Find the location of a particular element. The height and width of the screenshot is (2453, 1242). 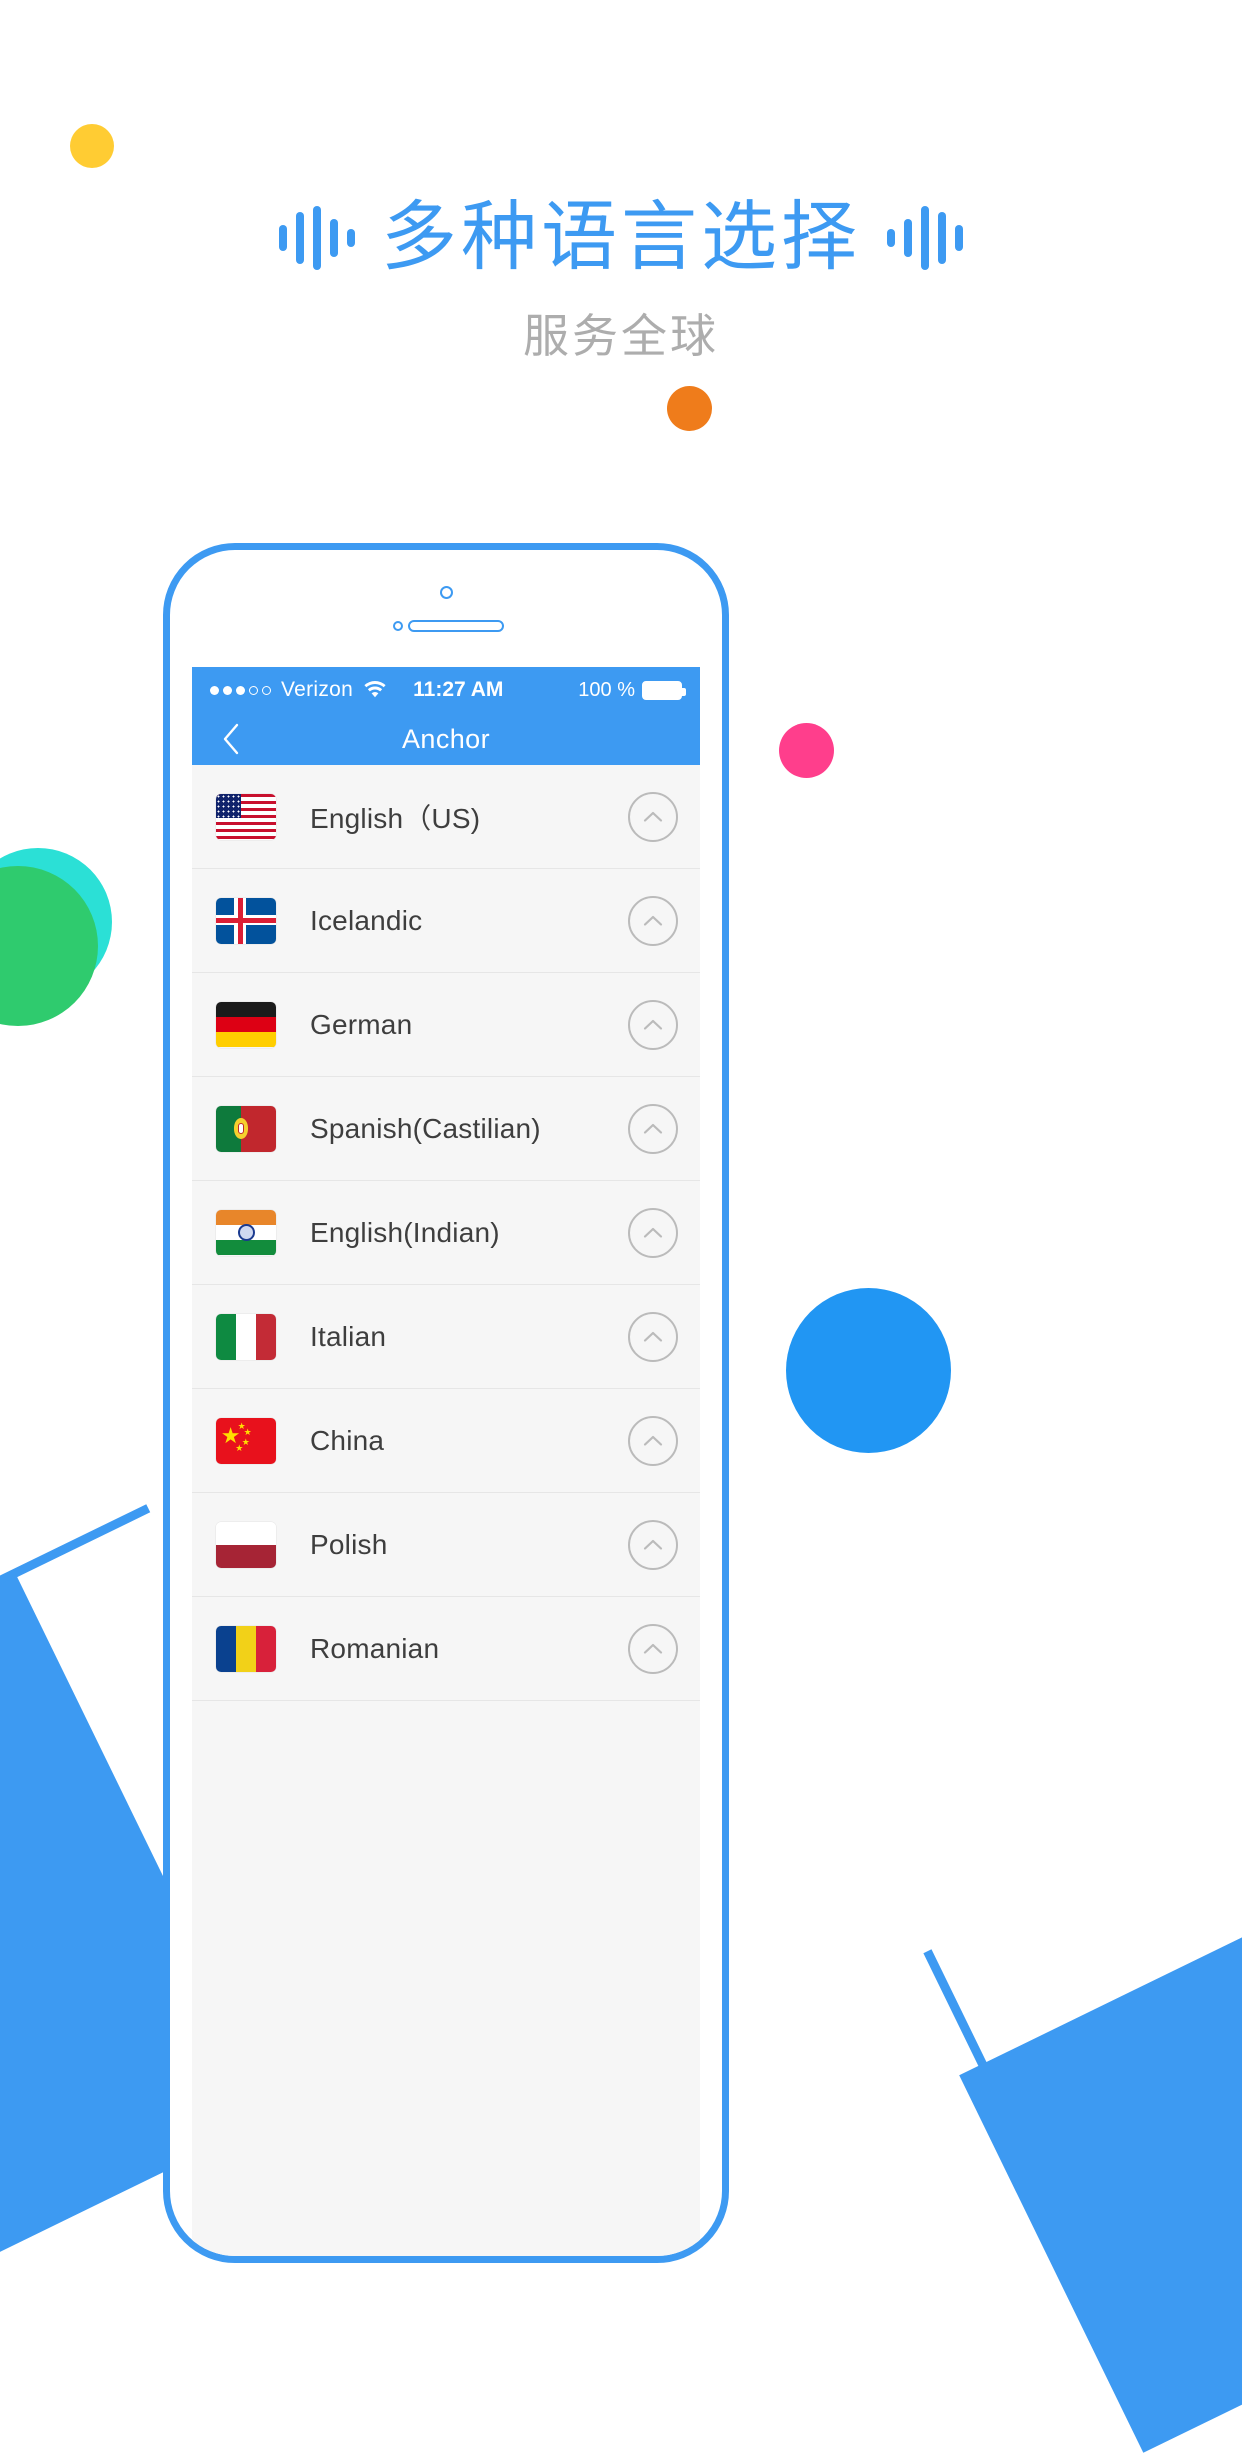

back-button is located at coordinates (231, 739).